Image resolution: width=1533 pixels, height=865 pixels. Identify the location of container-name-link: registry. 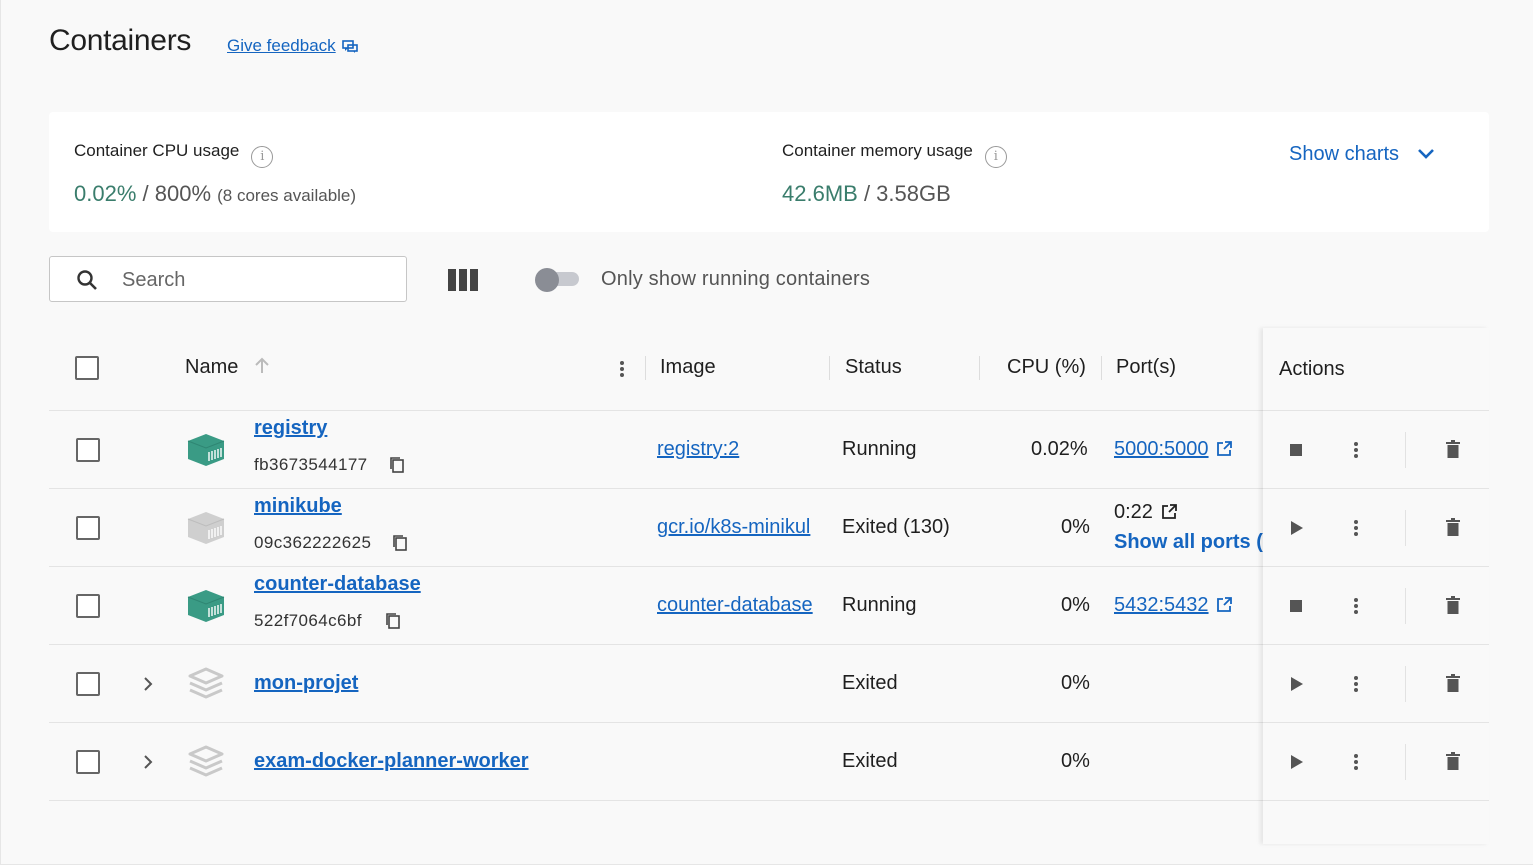
(290, 428).